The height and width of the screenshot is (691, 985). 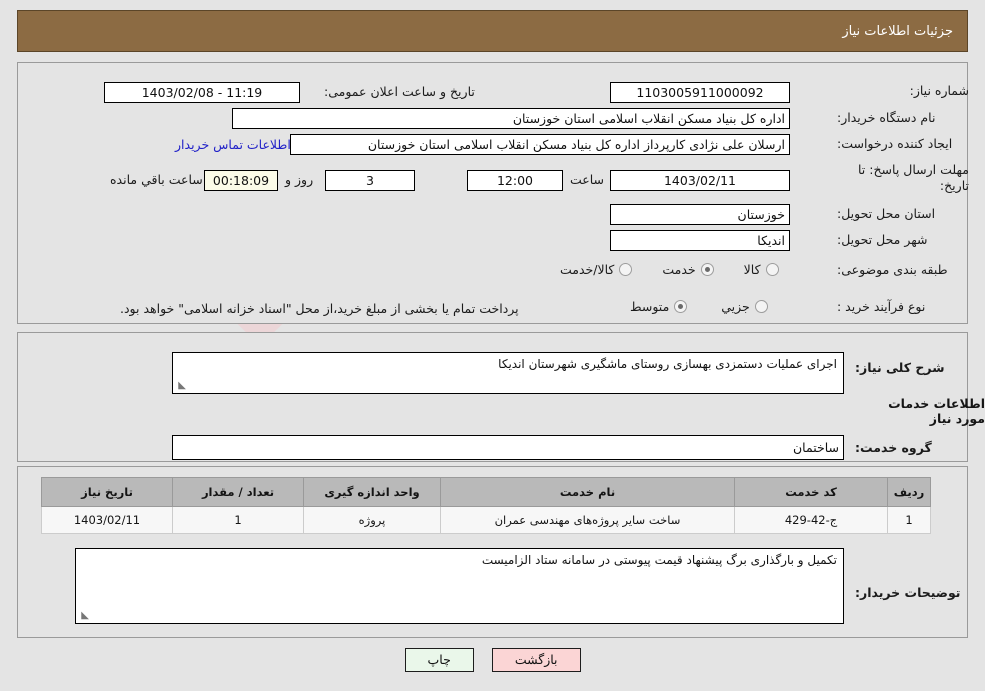 What do you see at coordinates (913, 177) in the screenshot?
I see `deadline-label: مهلت ارسال پاسخ: تا تاریخ:` at bounding box center [913, 177].